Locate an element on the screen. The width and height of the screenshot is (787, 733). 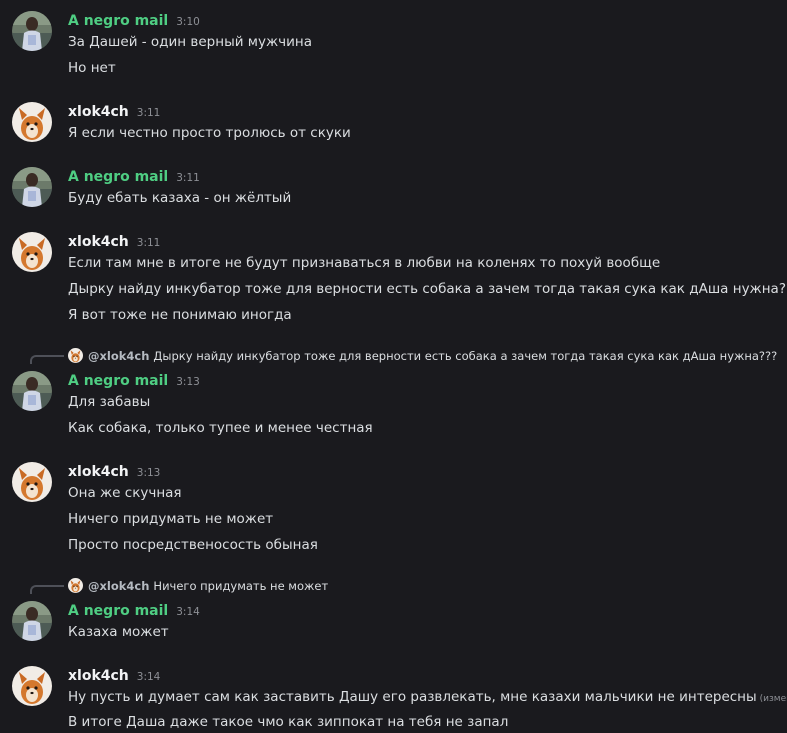
message-text: Я вот тоже не понимаю иногда is located at coordinates (180, 315).